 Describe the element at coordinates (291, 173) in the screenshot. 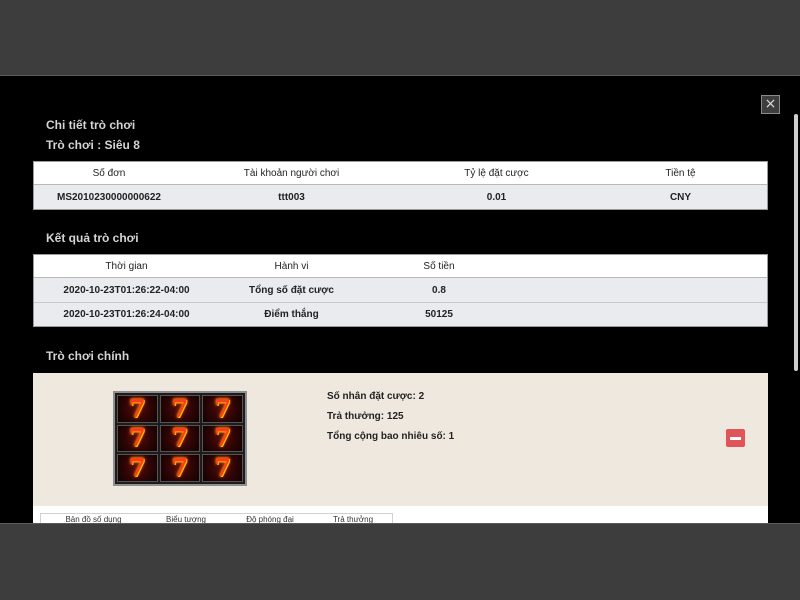

I see `column-header: Tài khoản người chơi` at that location.